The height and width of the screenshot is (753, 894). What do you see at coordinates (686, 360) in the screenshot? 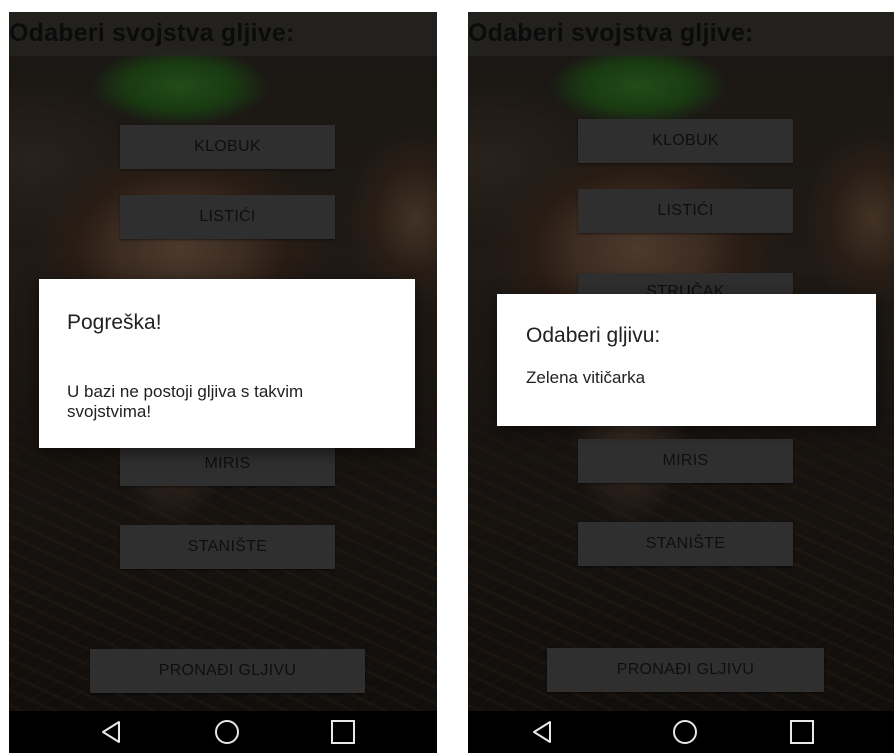
I see `mushroom-select-dialog: Odaberi gljivu: Zelena vitičarka` at bounding box center [686, 360].